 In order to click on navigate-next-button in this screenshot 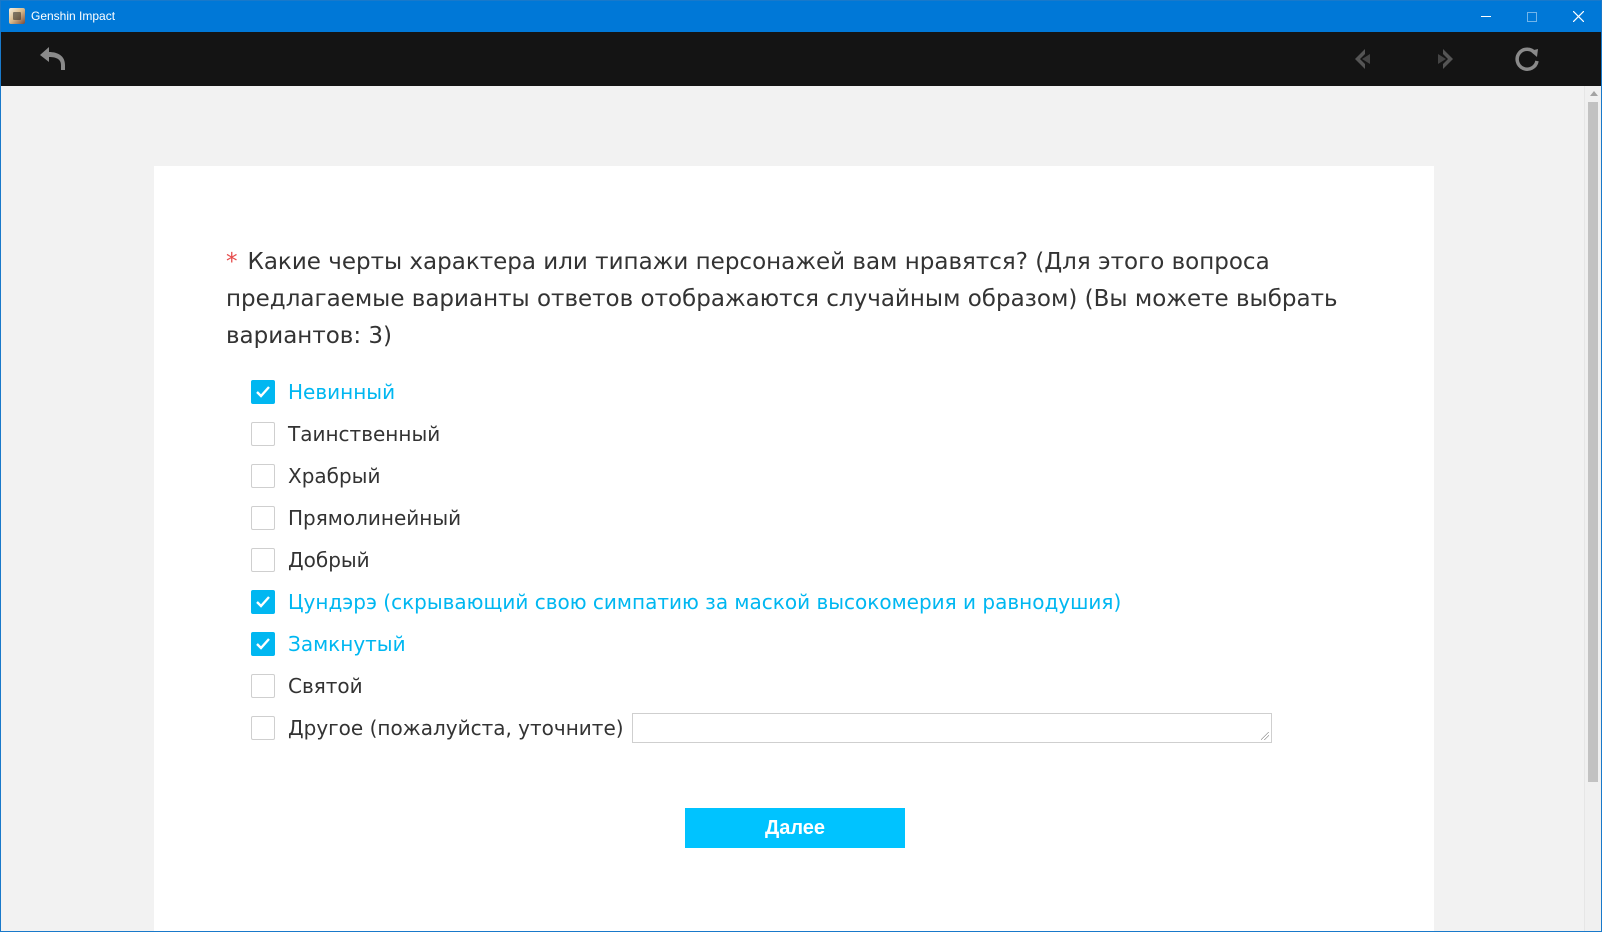, I will do `click(1445, 59)`.